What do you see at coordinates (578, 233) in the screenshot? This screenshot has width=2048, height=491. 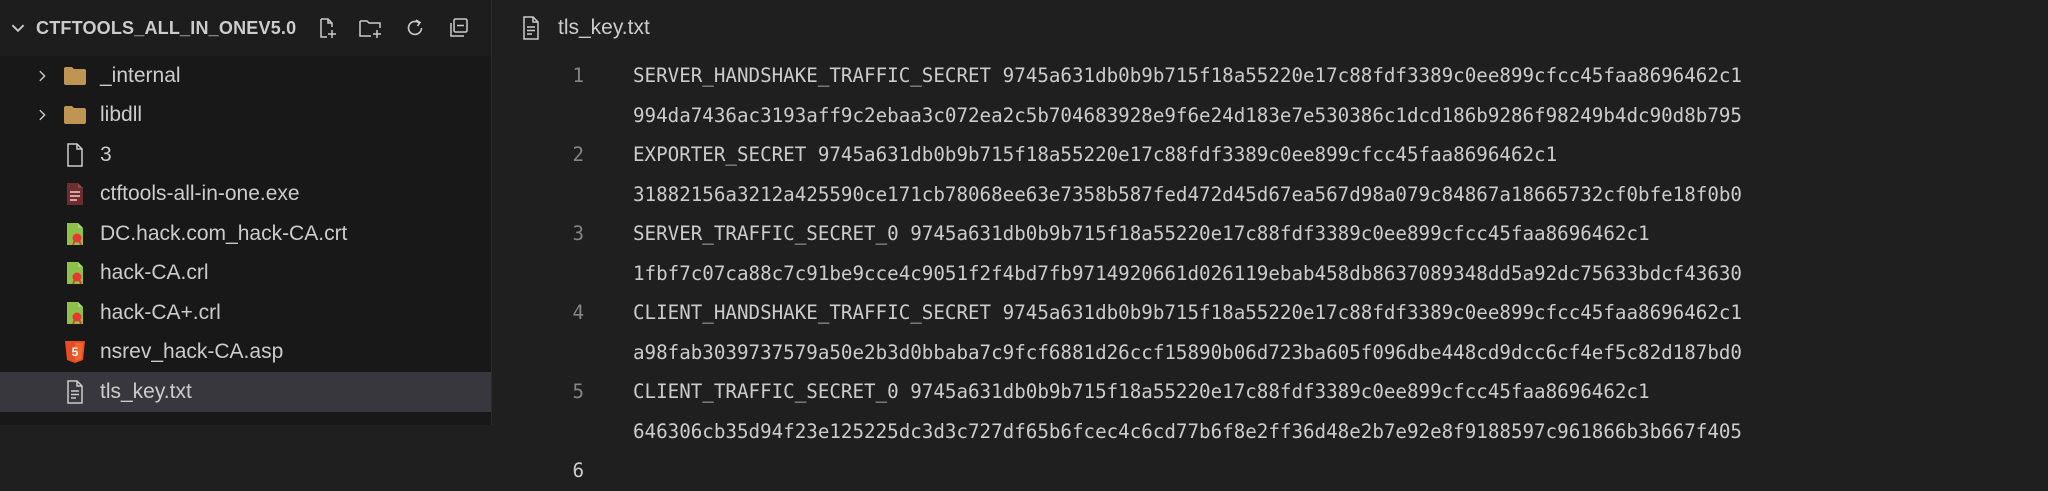 I see `line-number: 3` at bounding box center [578, 233].